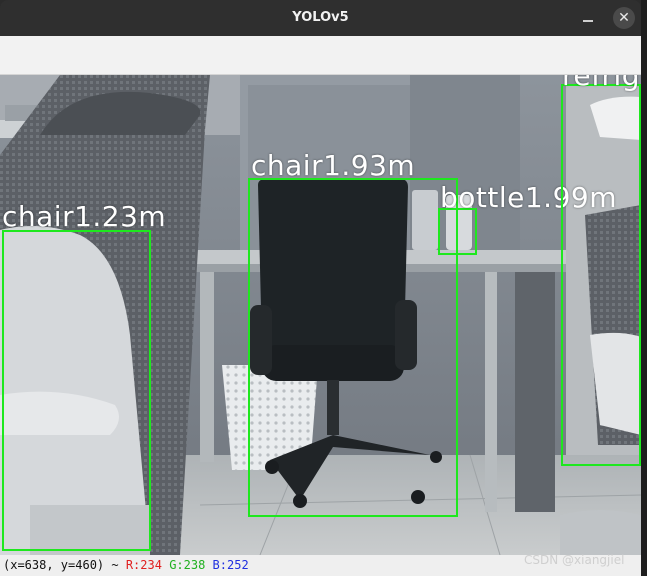  I want to click on minimize-icon, so click(588, 18).